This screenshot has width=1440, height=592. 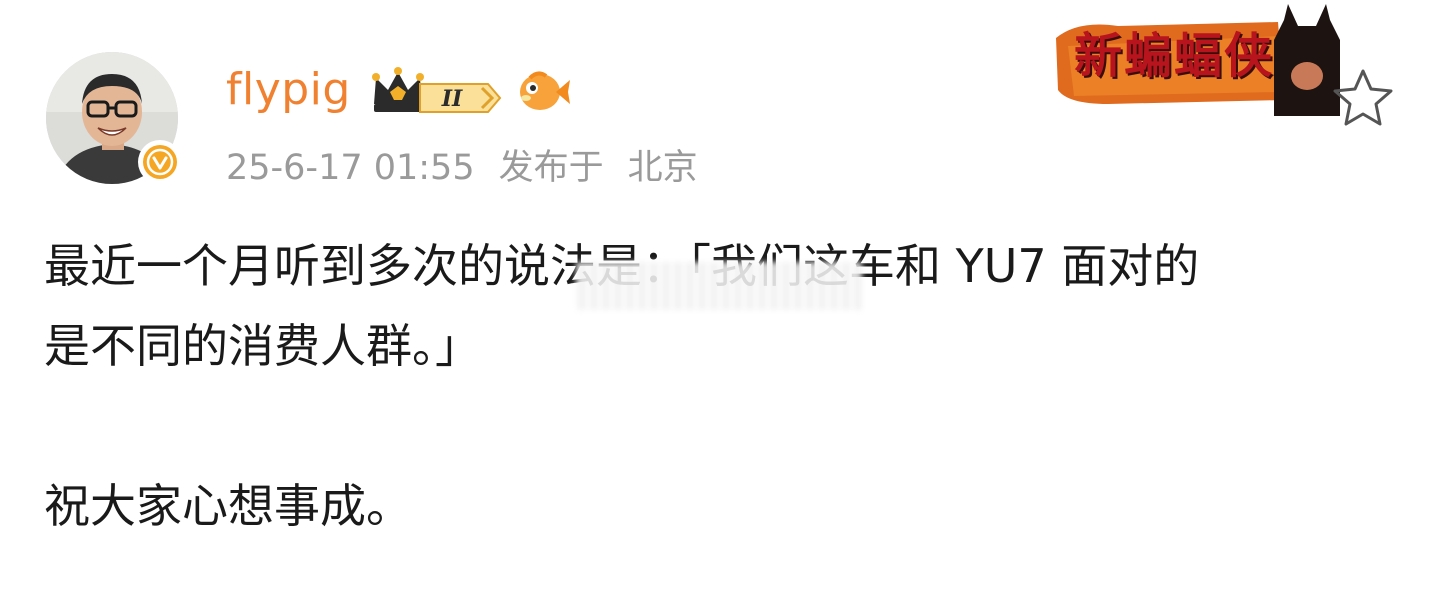 What do you see at coordinates (544, 93) in the screenshot?
I see `fish-icon` at bounding box center [544, 93].